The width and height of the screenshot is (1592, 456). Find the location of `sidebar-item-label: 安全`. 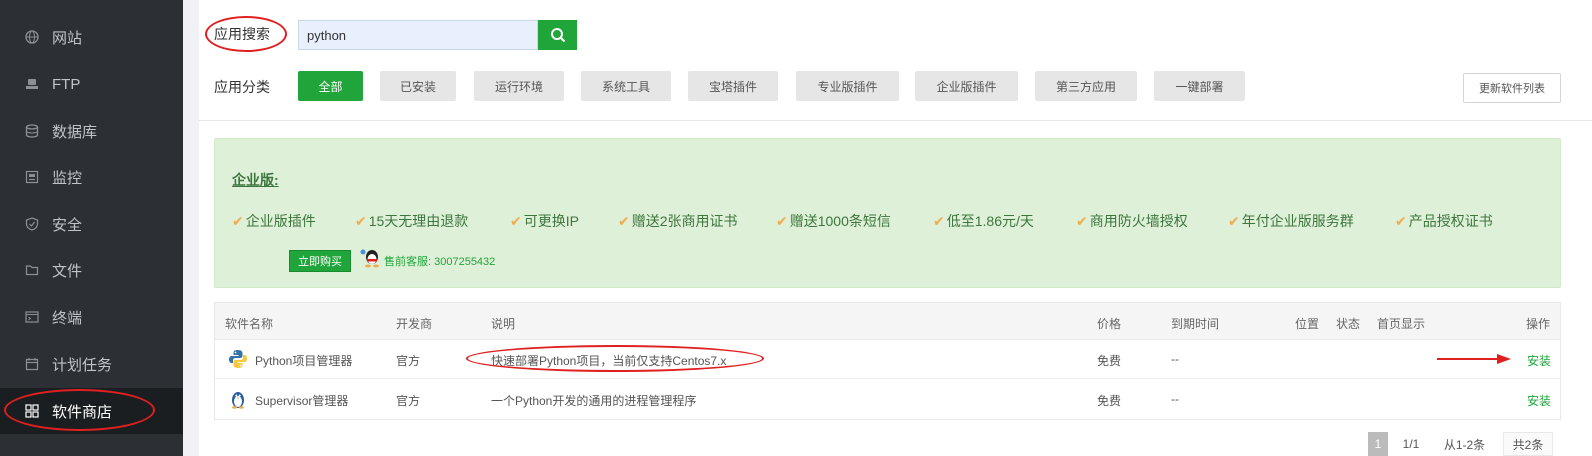

sidebar-item-label: 安全 is located at coordinates (67, 225).